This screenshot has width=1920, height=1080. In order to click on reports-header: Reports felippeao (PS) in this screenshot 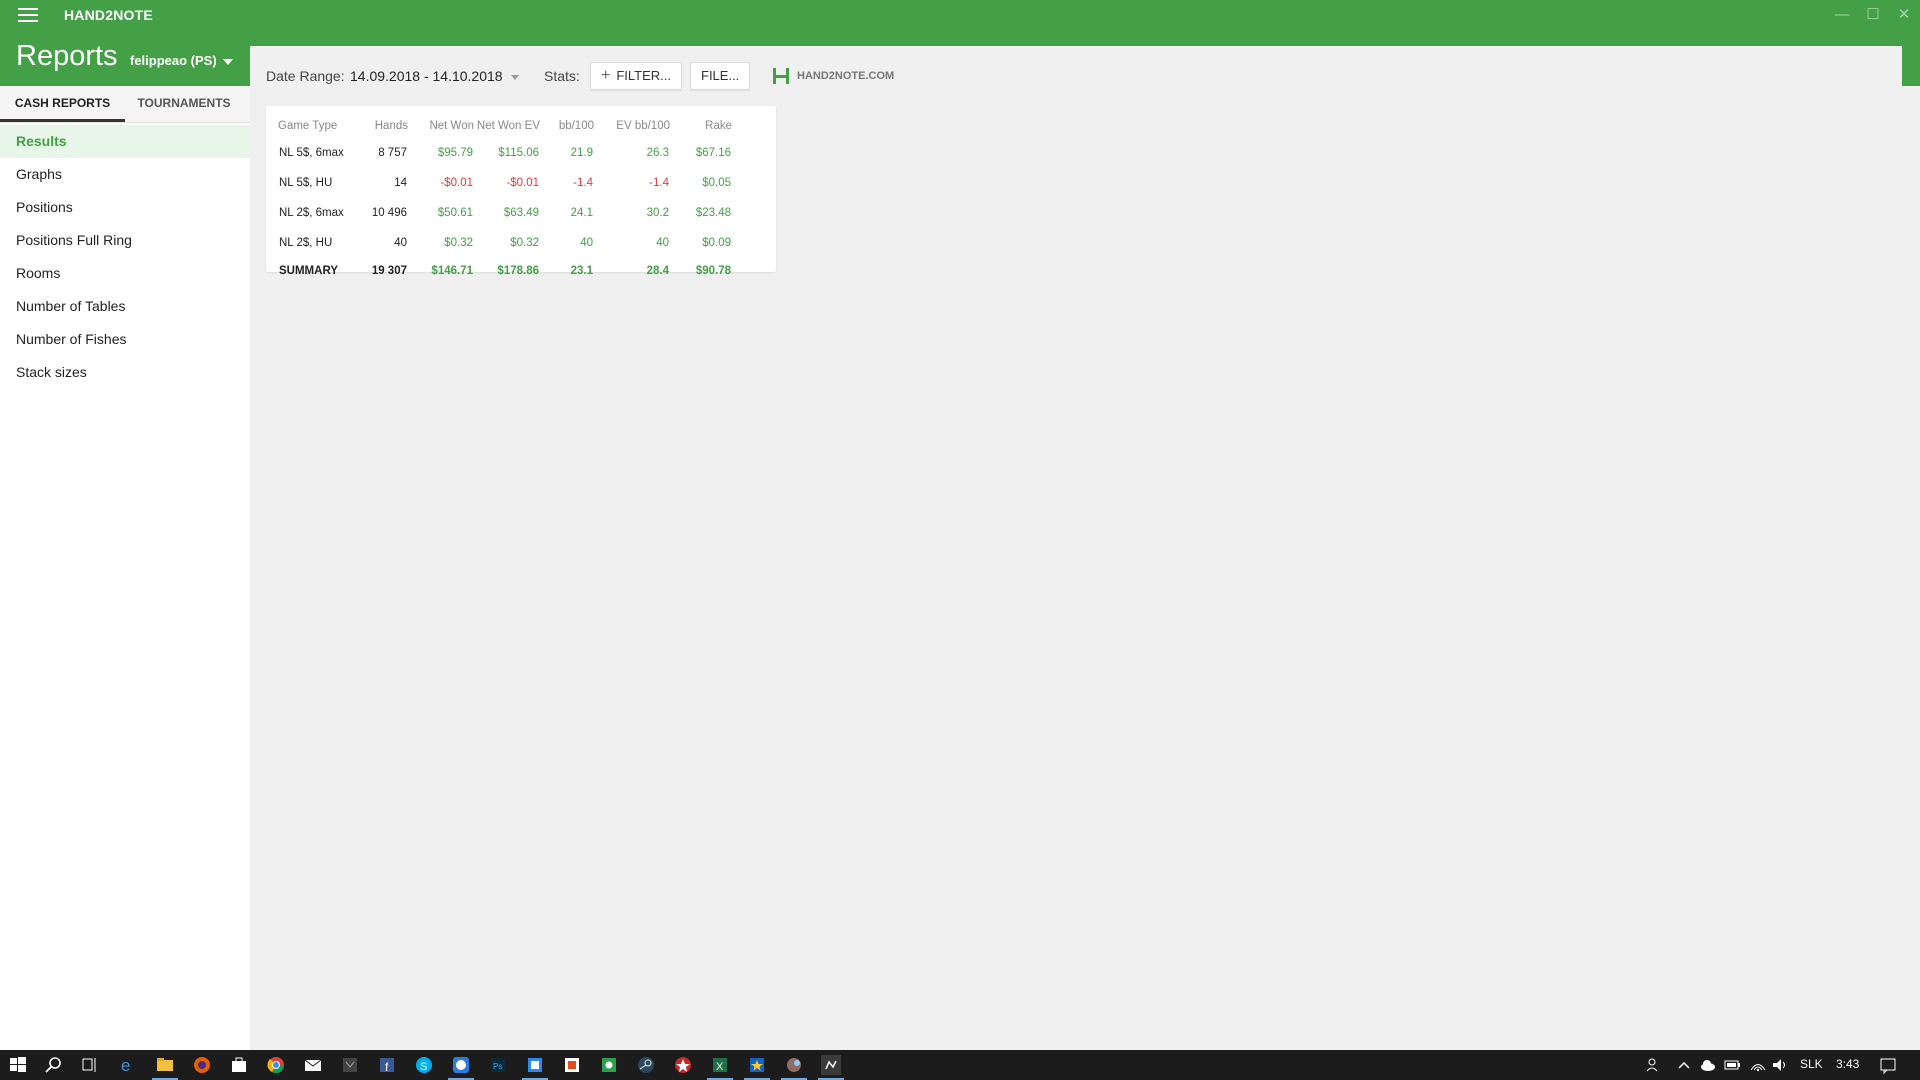, I will do `click(125, 58)`.